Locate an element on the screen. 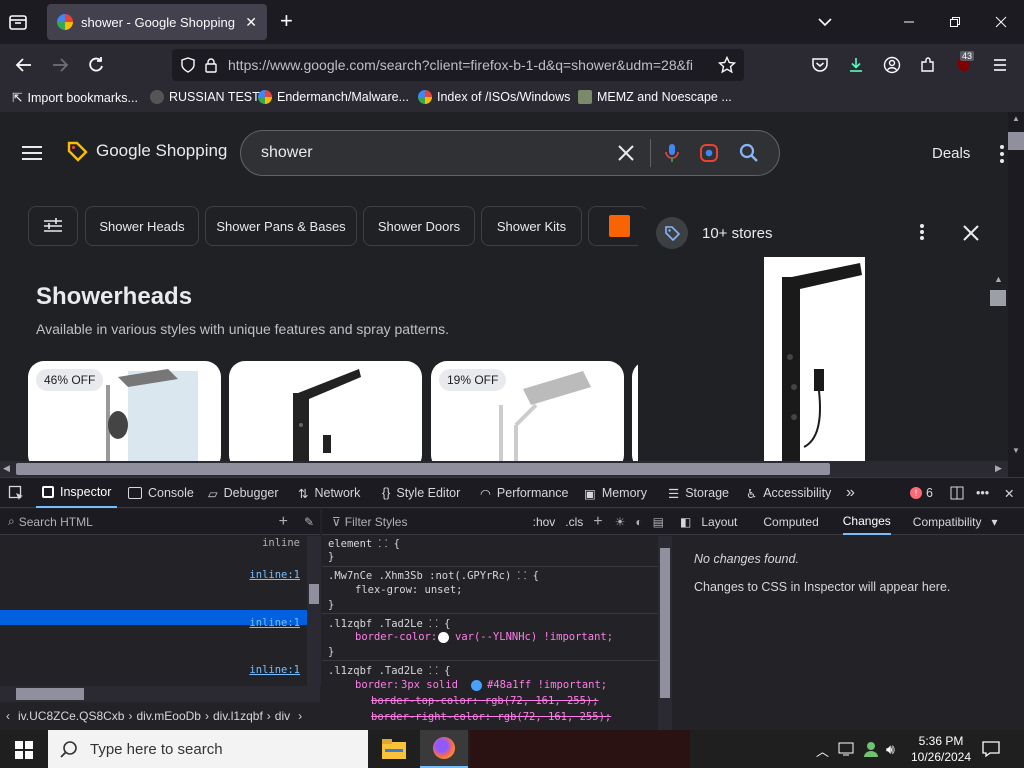 Image resolution: width=1024 pixels, height=768 pixels. rule-value: var(--YLNNHc) !important; is located at coordinates (534, 637).